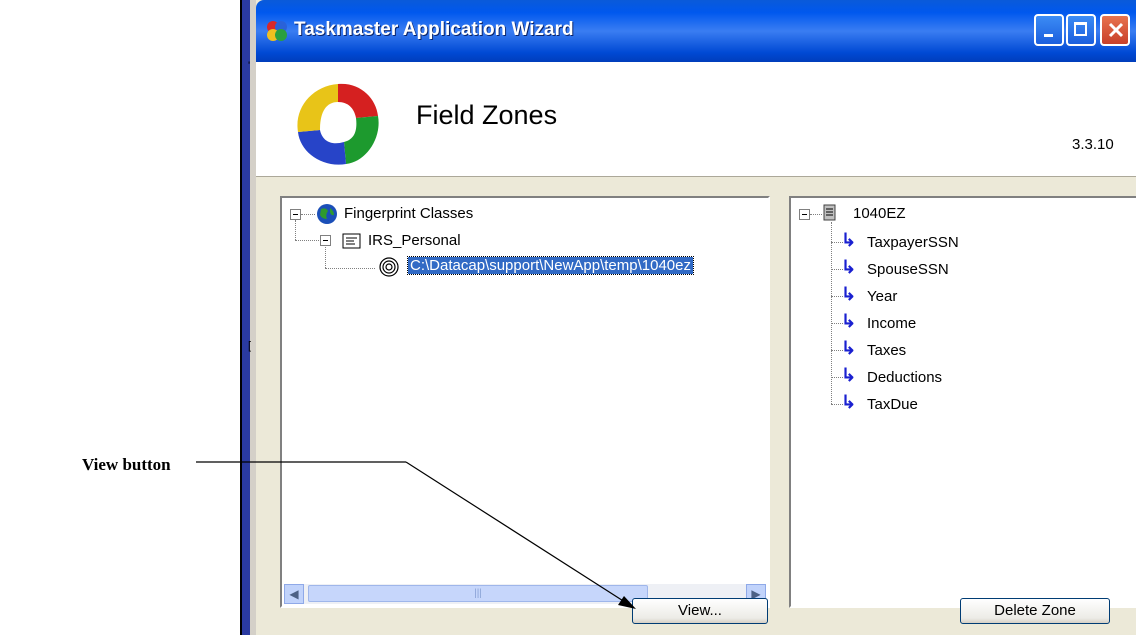 The width and height of the screenshot is (1136, 635). What do you see at coordinates (351, 241) in the screenshot?
I see `folder-doc-icon` at bounding box center [351, 241].